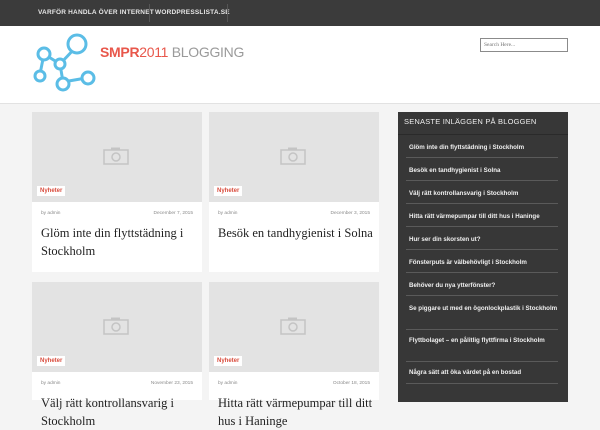 The height and width of the screenshot is (430, 600). Describe the element at coordinates (483, 194) in the screenshot. I see `recent-post-link: Välj rätt kontrollansvarig i Stockholm` at that location.